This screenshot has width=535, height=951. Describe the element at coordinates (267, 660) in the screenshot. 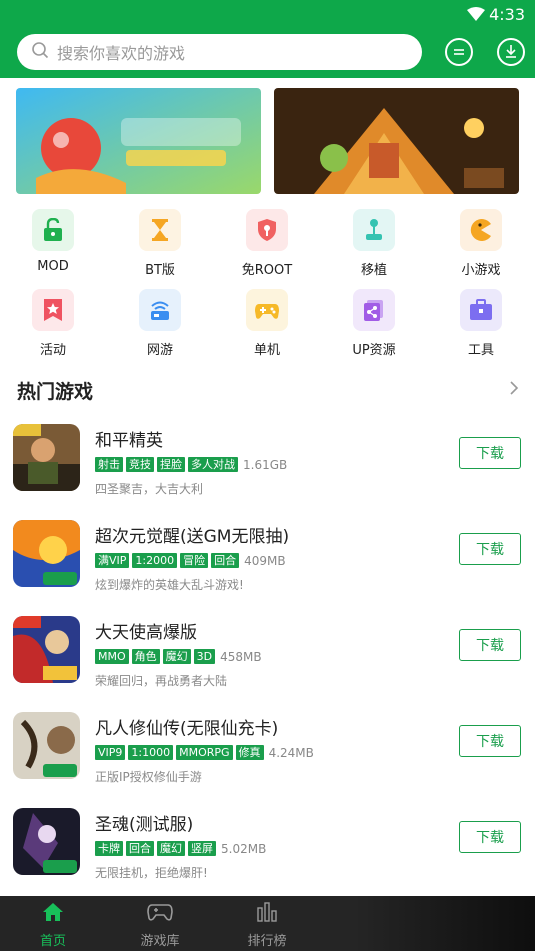

I see `game-list-item: 大天使高爆版 MMO 角色 魔幻 3D 458MB 荣耀回归，再战勇者大陆 下载` at that location.